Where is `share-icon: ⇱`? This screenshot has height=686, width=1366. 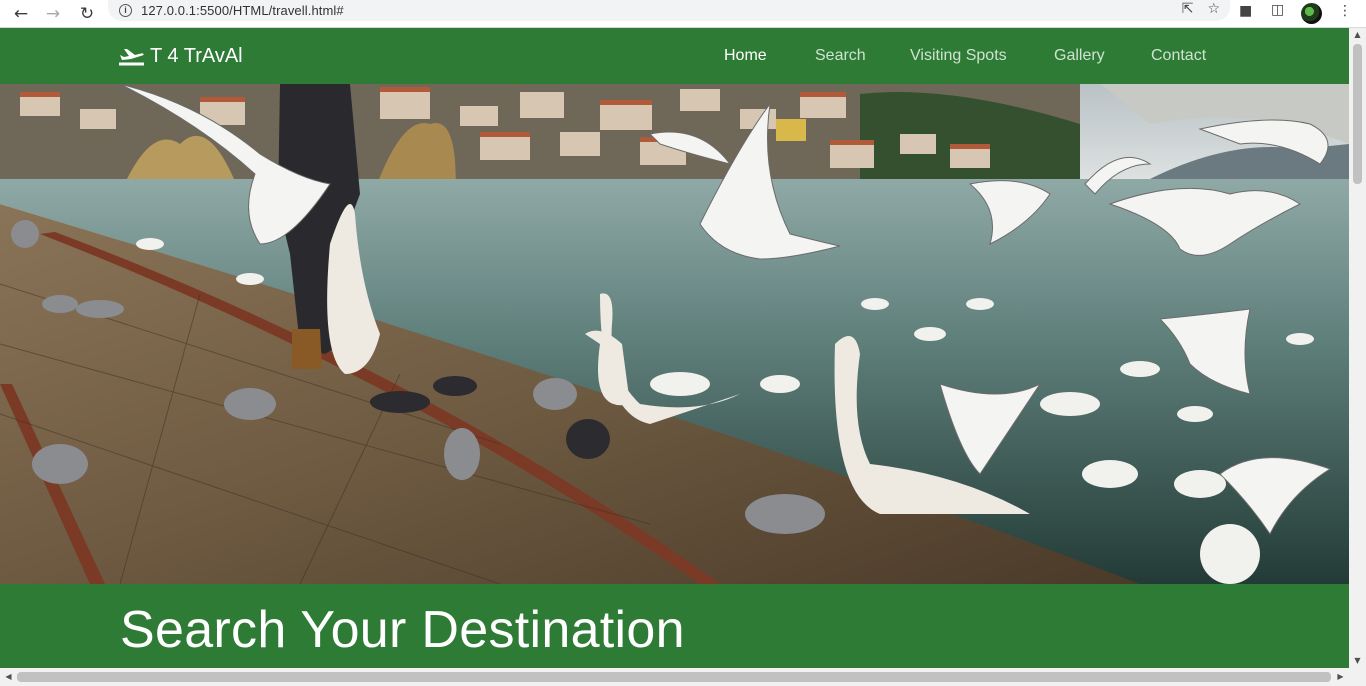
share-icon: ⇱ is located at coordinates (1188, 9).